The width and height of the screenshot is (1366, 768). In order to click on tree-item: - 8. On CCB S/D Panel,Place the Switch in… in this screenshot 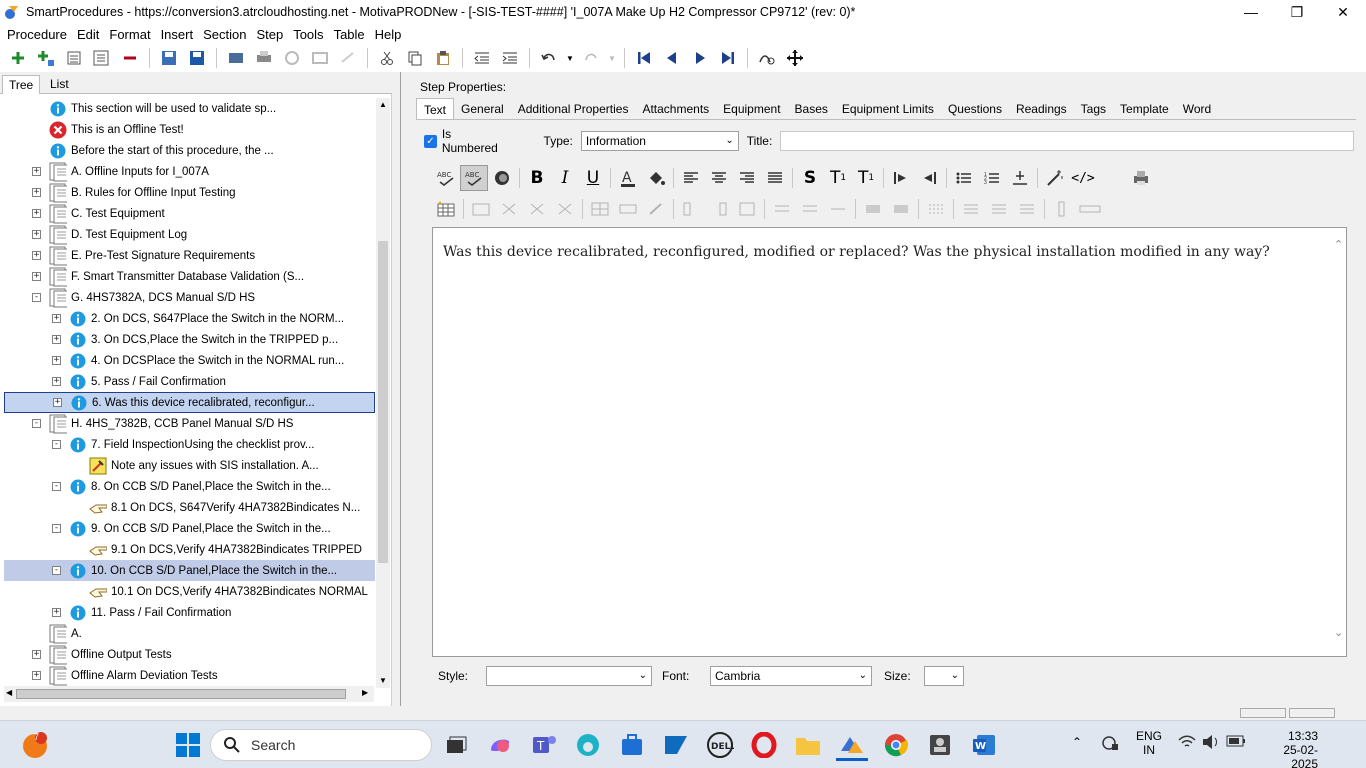, I will do `click(191, 486)`.